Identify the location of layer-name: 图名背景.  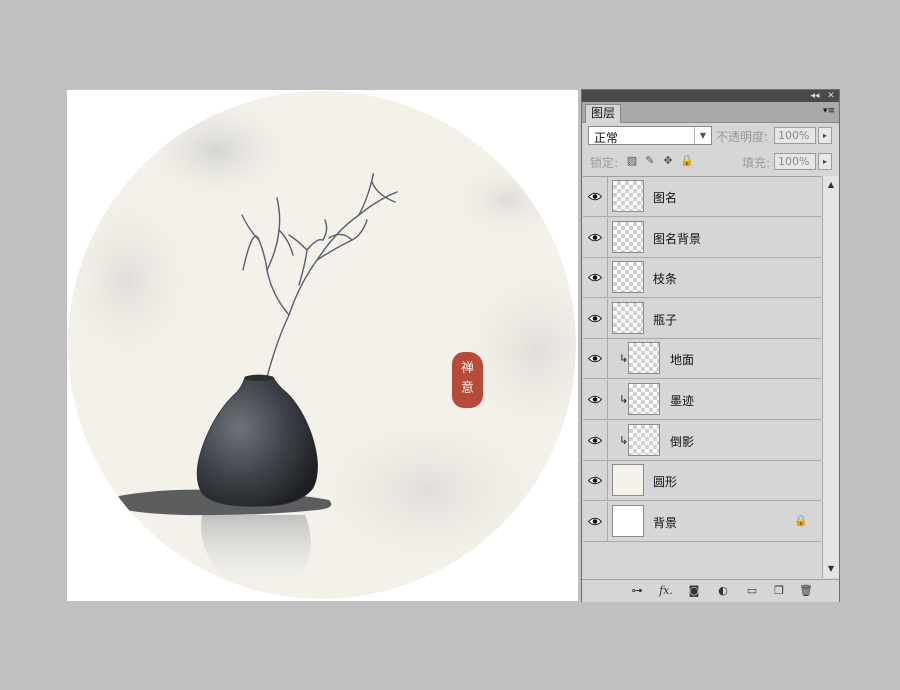
(677, 238).